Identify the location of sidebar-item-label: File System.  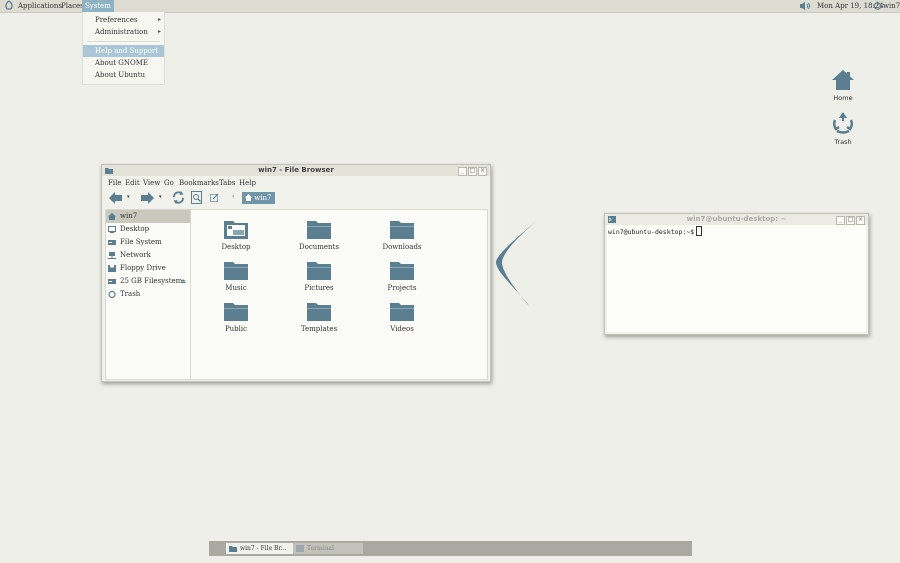
(141, 242).